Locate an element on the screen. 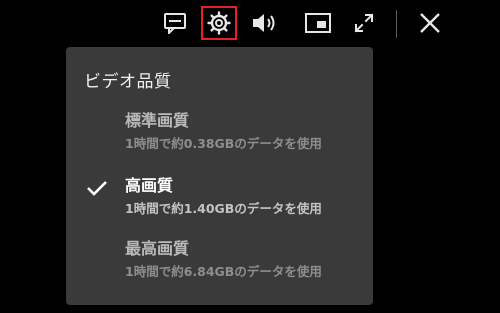 Image resolution: width=500 pixels, height=313 pixels. settings-button is located at coordinates (219, 23).